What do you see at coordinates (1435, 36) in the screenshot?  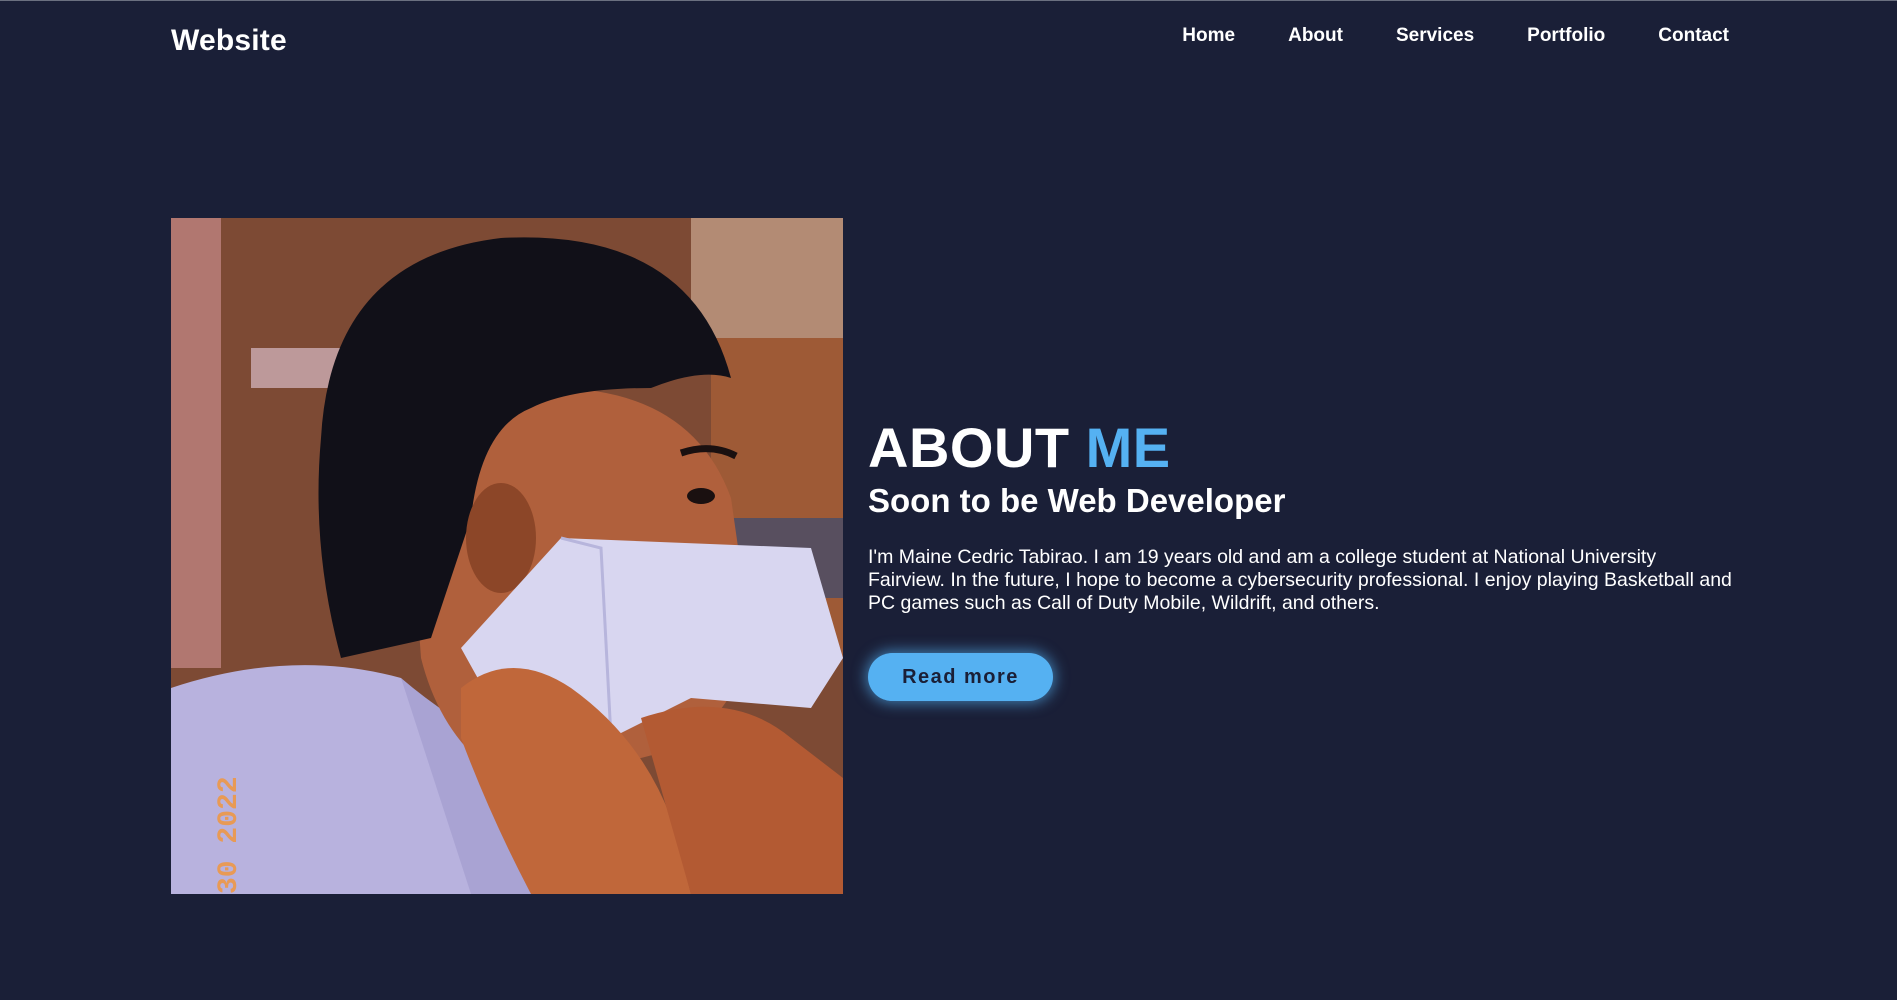 I see `nav-services: Services` at bounding box center [1435, 36].